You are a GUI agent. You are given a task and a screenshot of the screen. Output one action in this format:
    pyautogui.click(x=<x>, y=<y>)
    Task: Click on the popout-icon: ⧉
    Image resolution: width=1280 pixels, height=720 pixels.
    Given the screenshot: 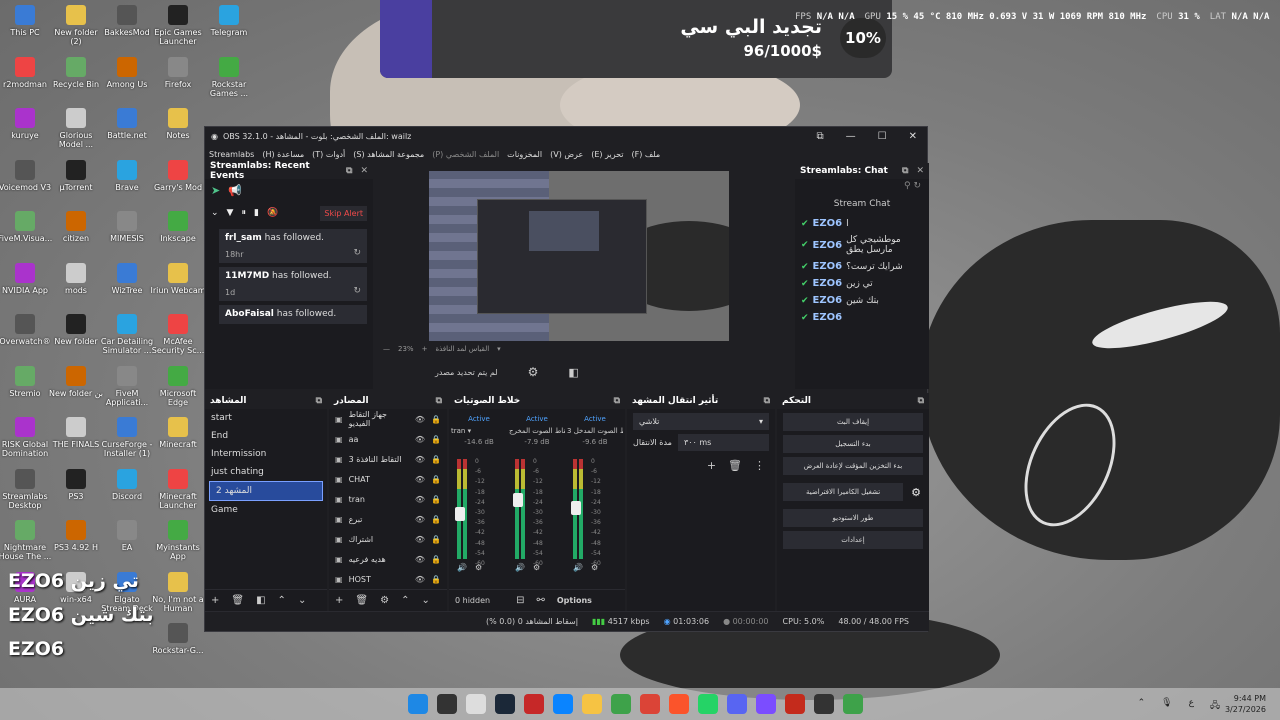 What is the action you would take?
    pyautogui.click(x=820, y=136)
    